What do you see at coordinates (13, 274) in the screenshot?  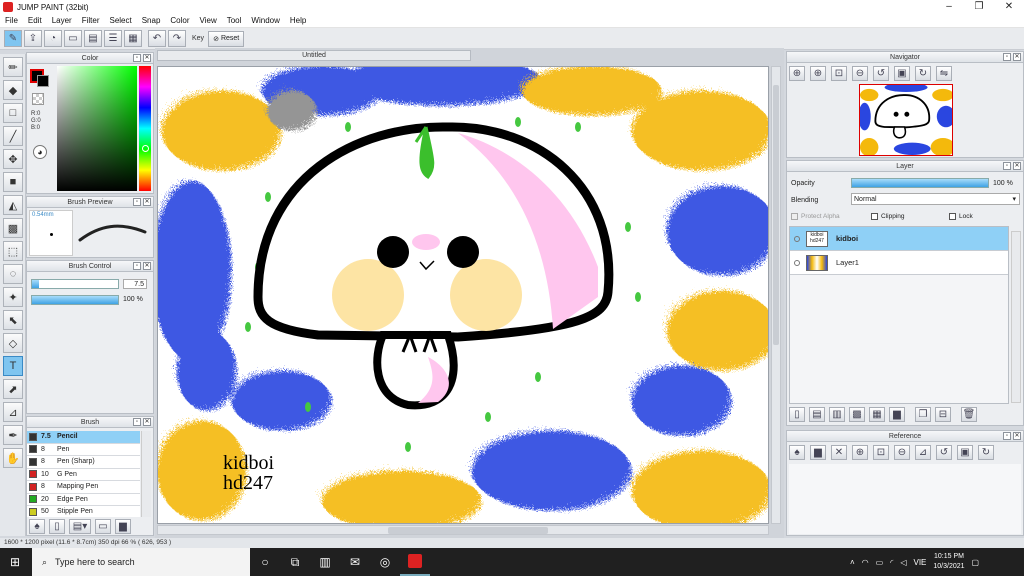 I see `lasso-tool-icon: ◌` at bounding box center [13, 274].